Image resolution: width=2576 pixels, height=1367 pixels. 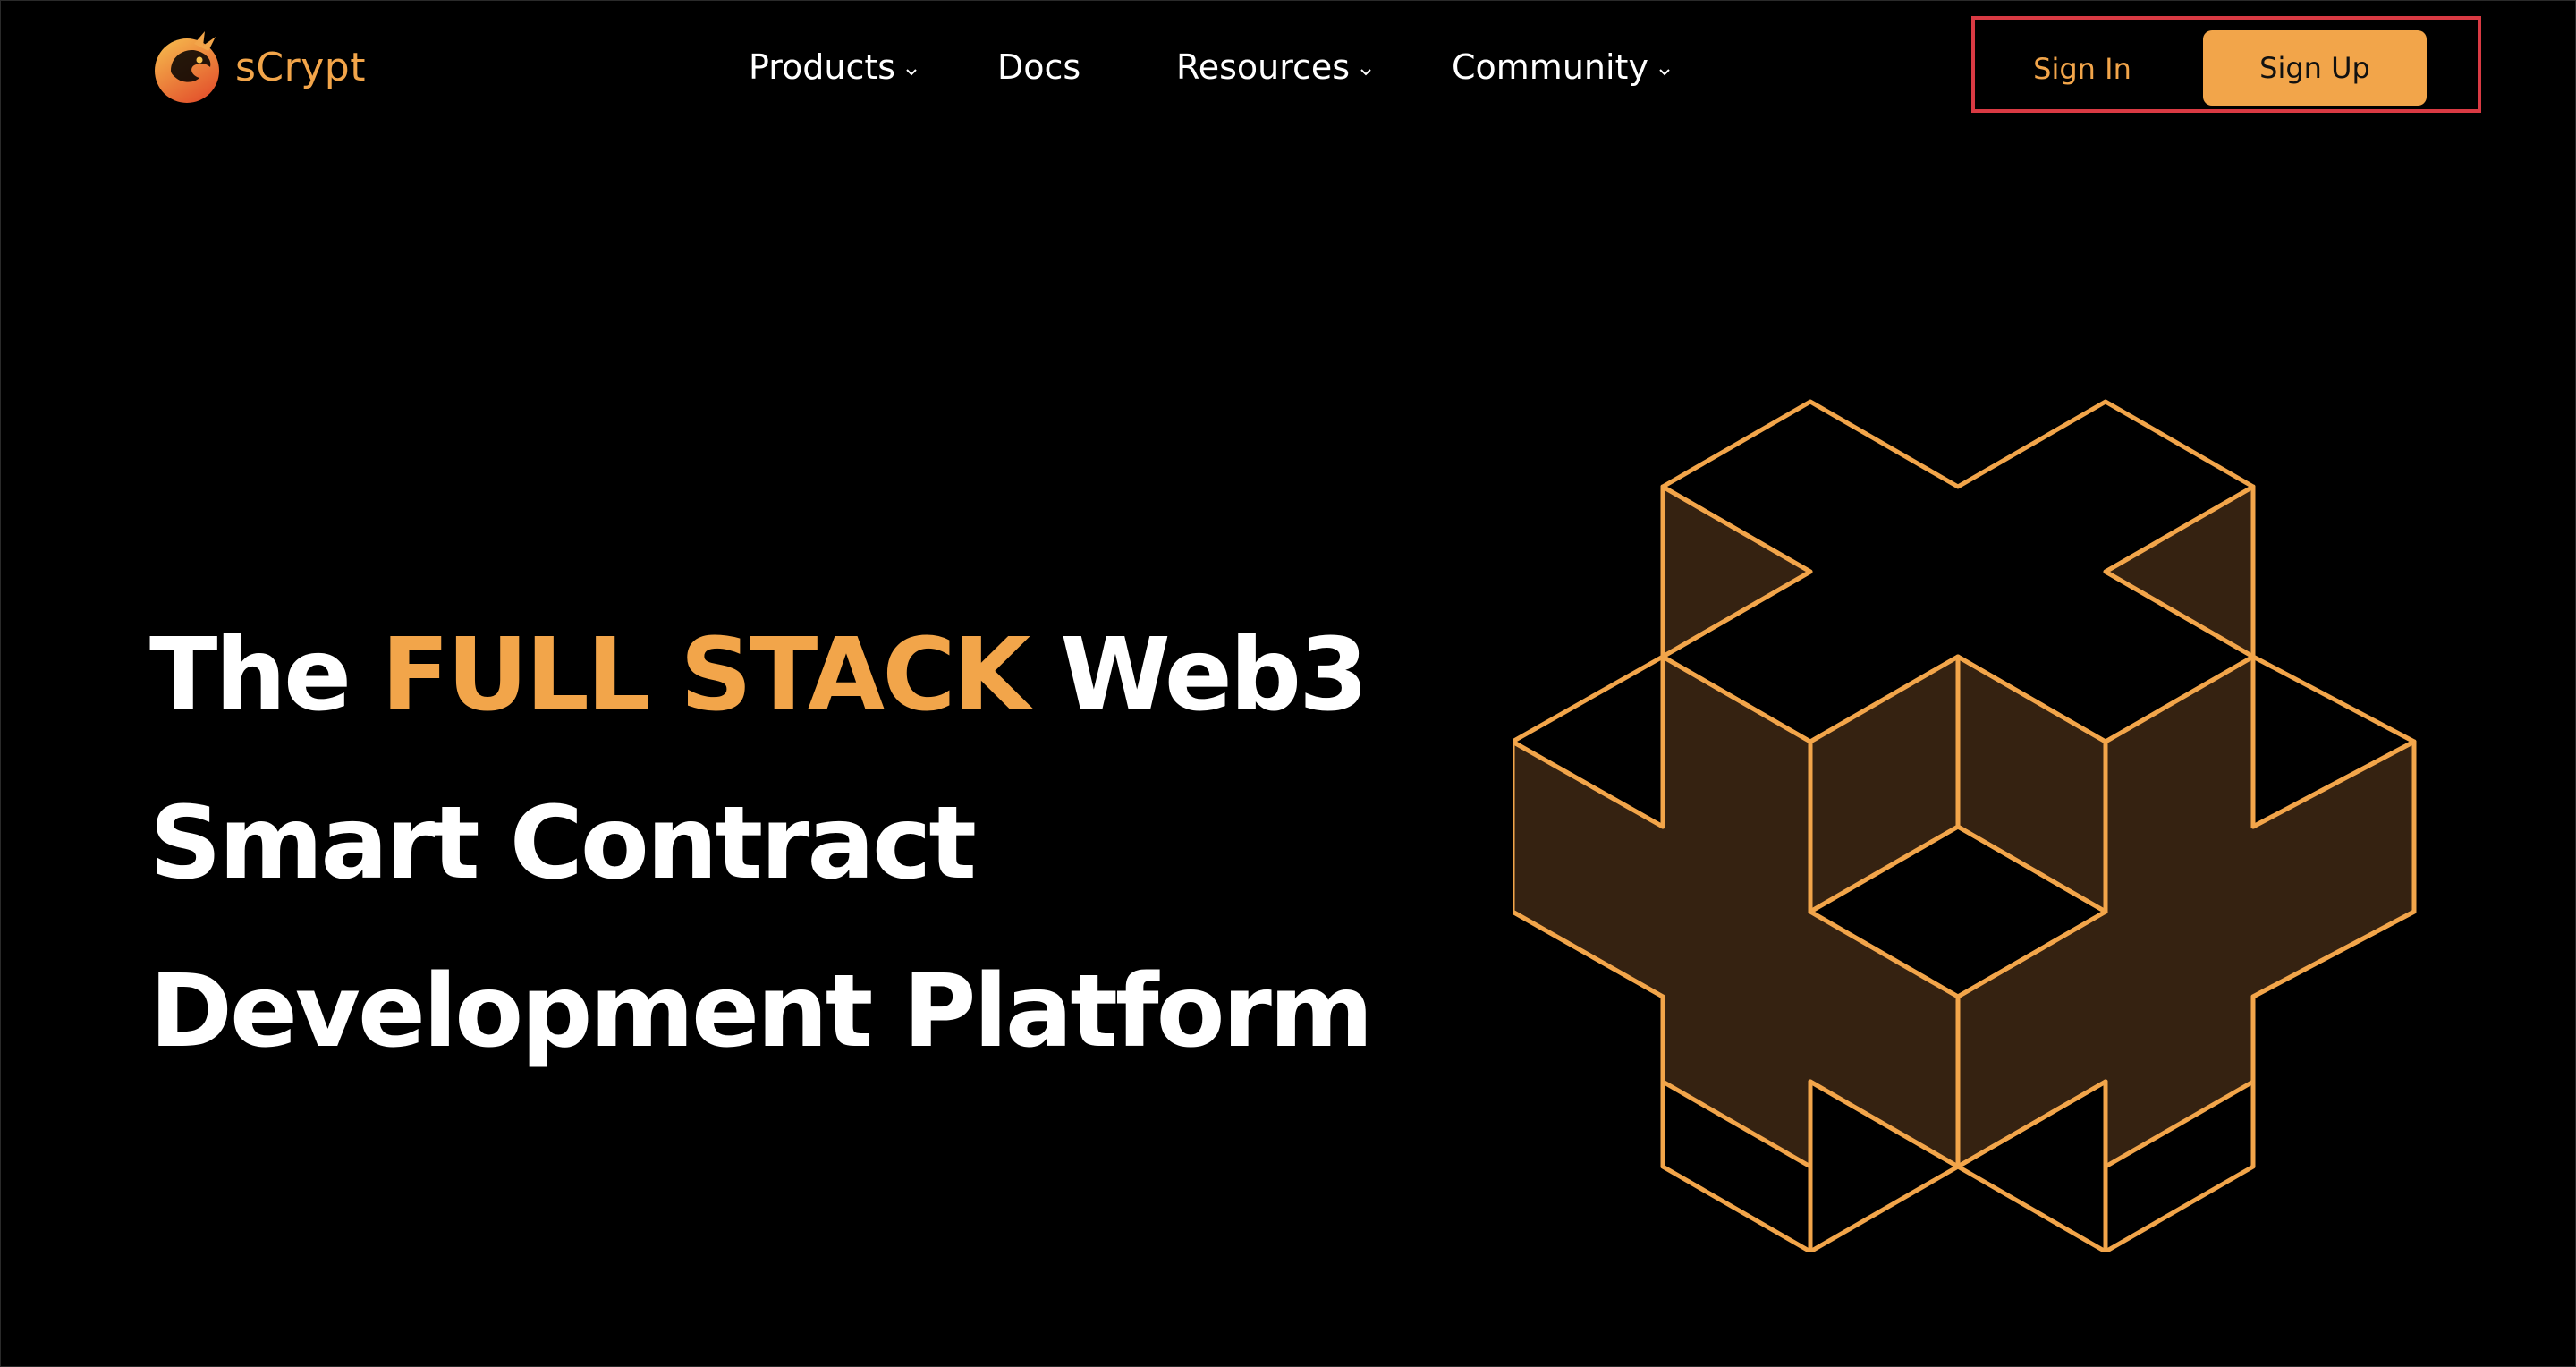 I want to click on nav-products: Products, so click(x=834, y=67).